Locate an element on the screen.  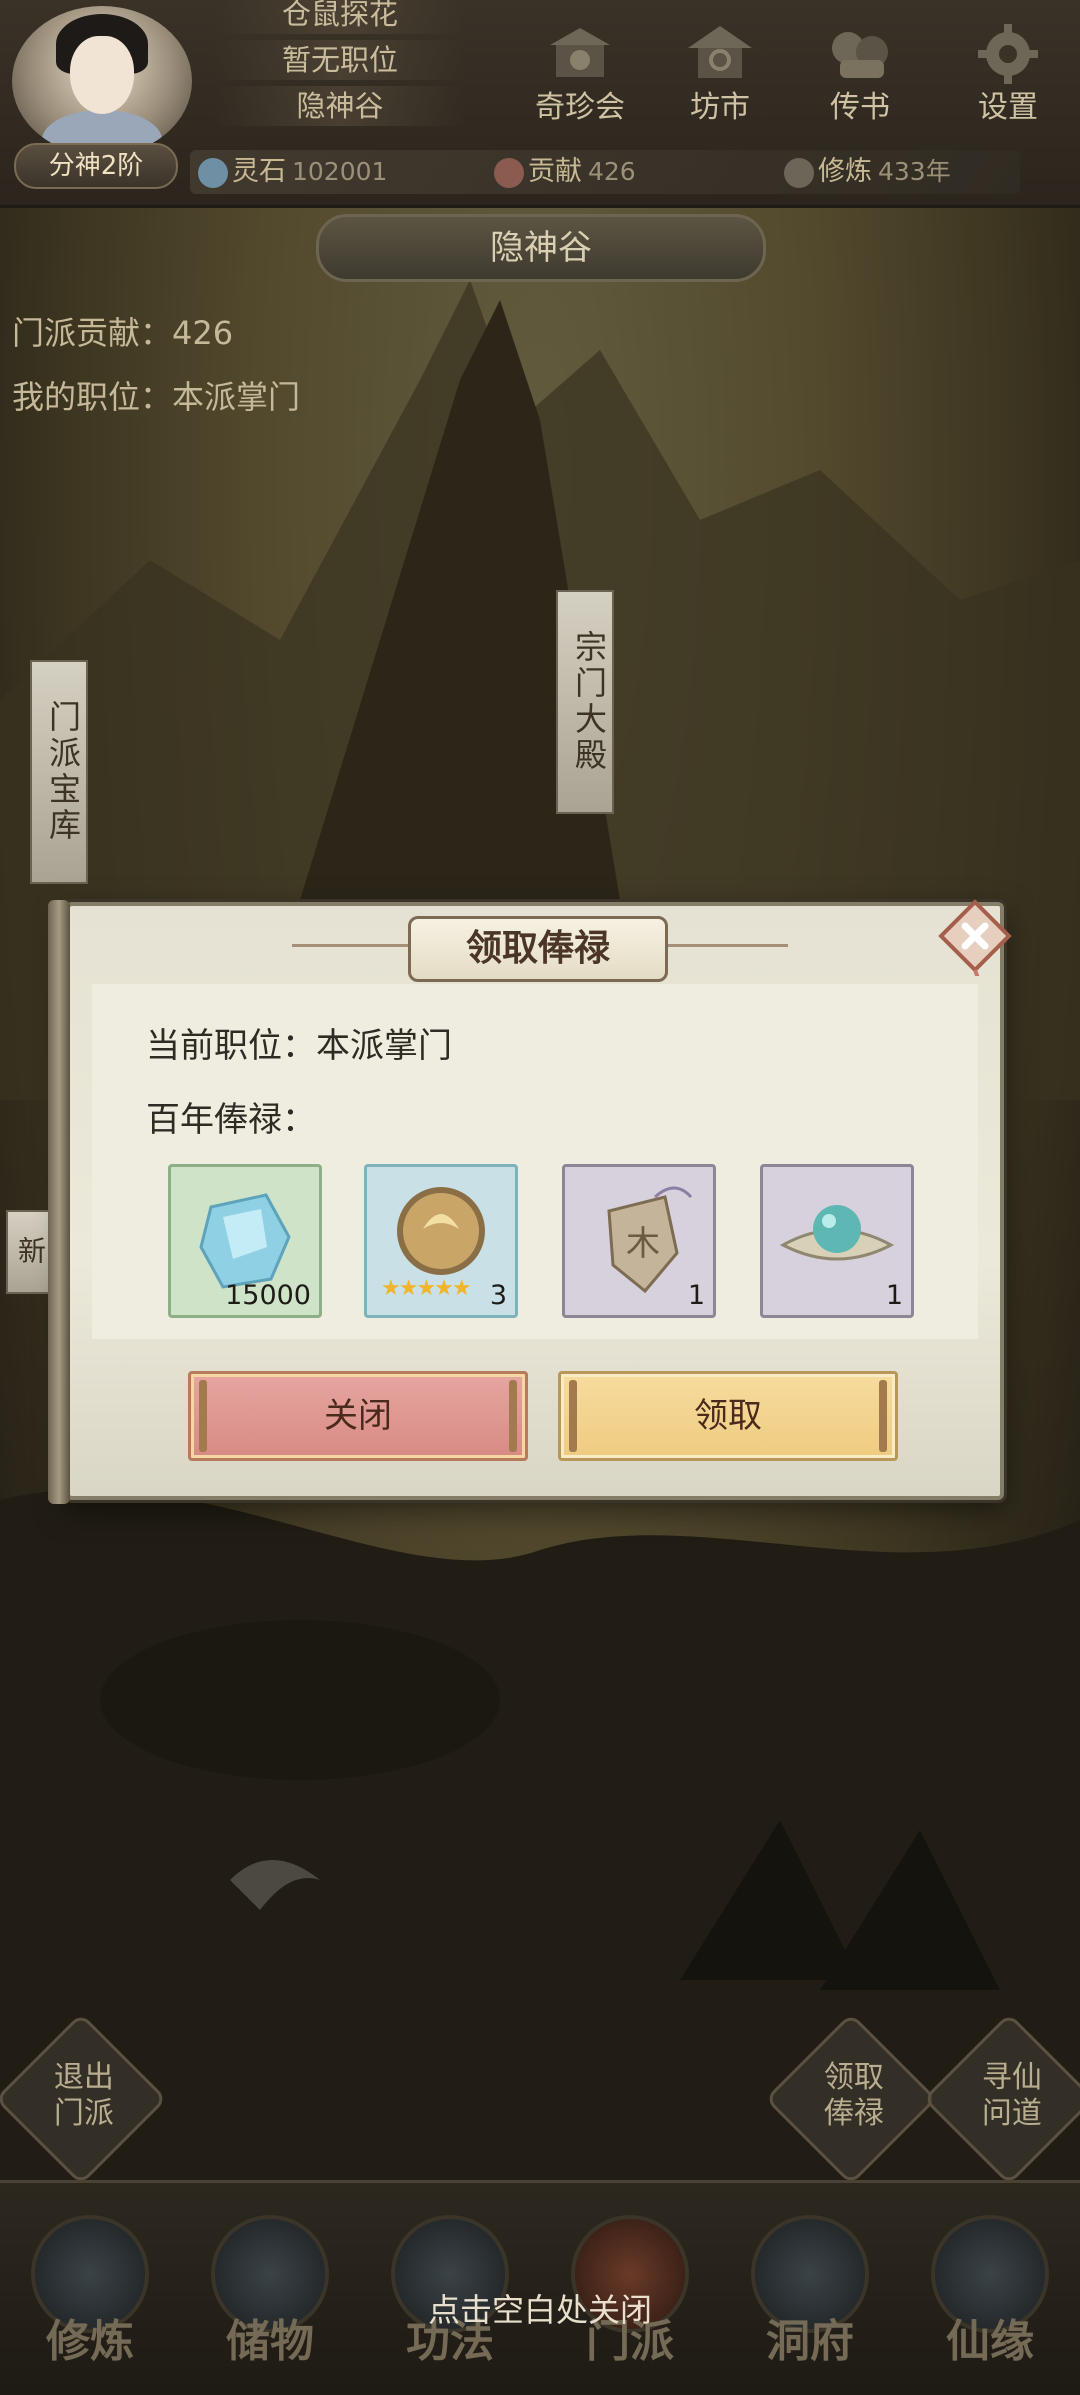
cultivation-resource: 修炼 433年 is located at coordinates (867, 172).